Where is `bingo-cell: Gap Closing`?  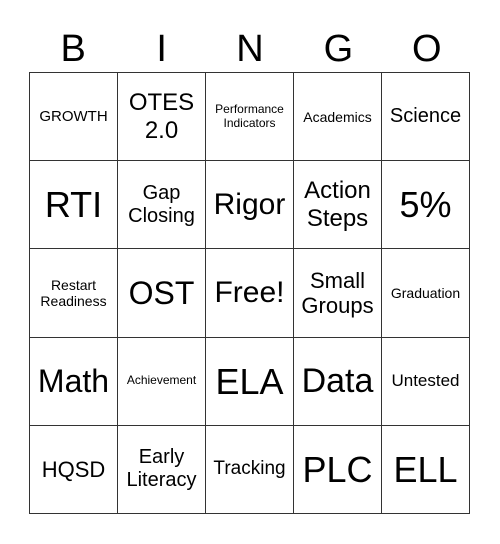 bingo-cell: Gap Closing is located at coordinates (162, 205).